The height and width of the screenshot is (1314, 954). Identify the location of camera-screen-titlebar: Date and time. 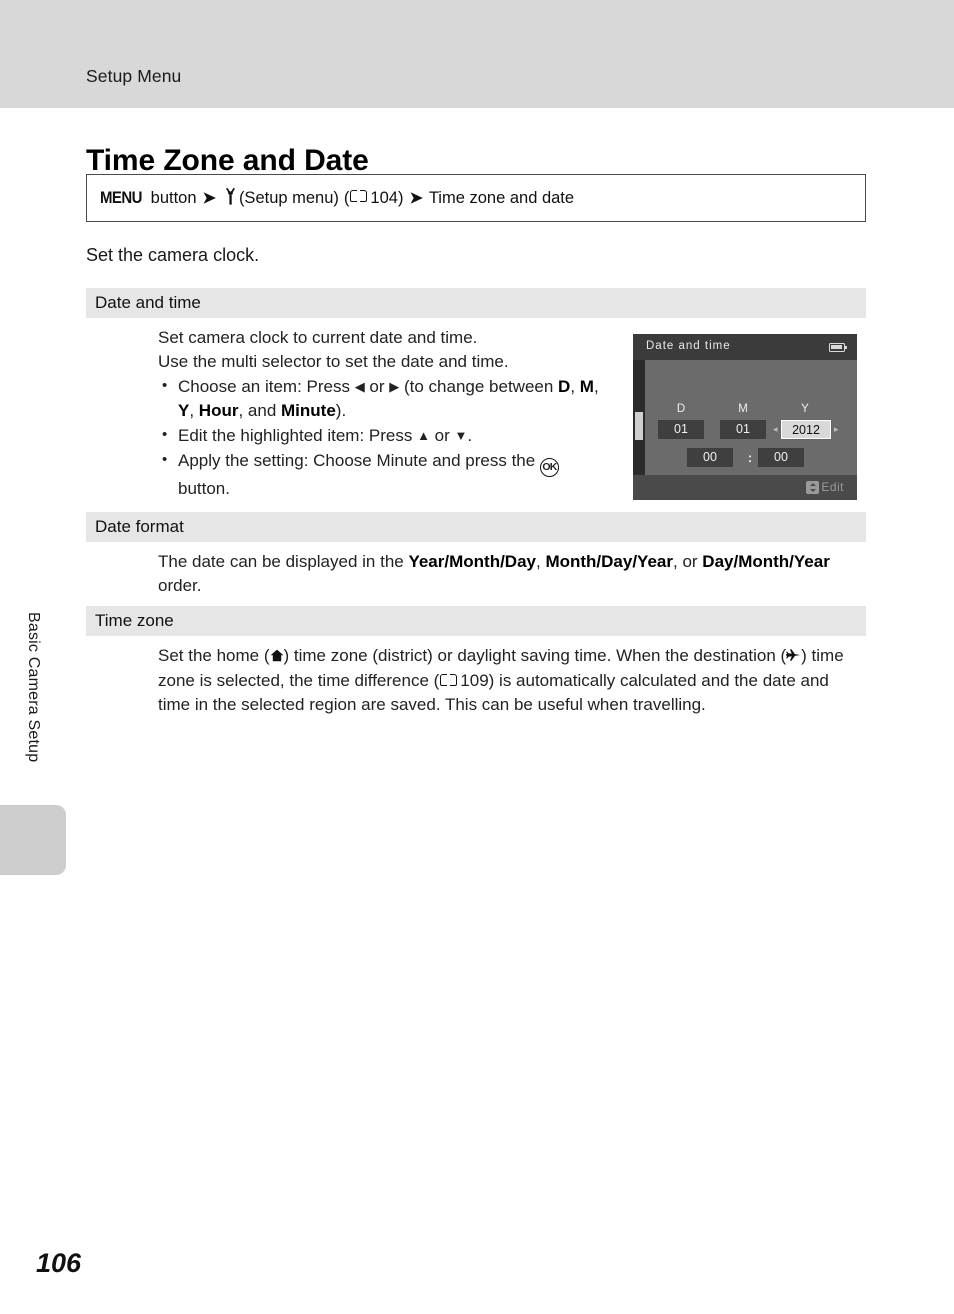
(745, 347).